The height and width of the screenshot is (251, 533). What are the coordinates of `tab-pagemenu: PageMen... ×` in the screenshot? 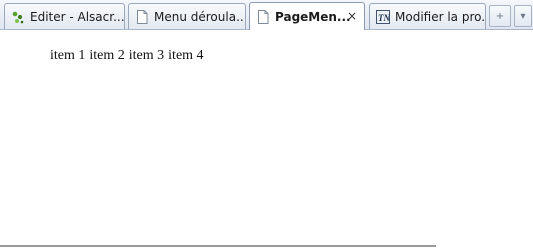 It's located at (307, 16).